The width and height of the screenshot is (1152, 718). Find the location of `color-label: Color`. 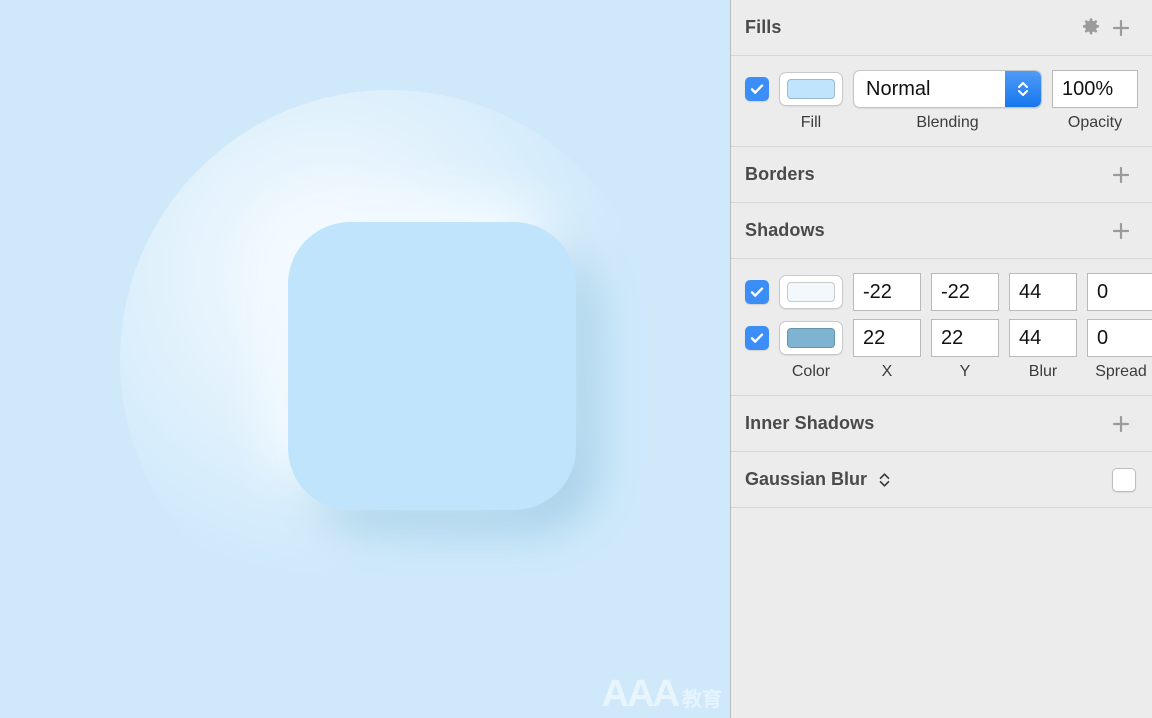

color-label: Color is located at coordinates (811, 371).